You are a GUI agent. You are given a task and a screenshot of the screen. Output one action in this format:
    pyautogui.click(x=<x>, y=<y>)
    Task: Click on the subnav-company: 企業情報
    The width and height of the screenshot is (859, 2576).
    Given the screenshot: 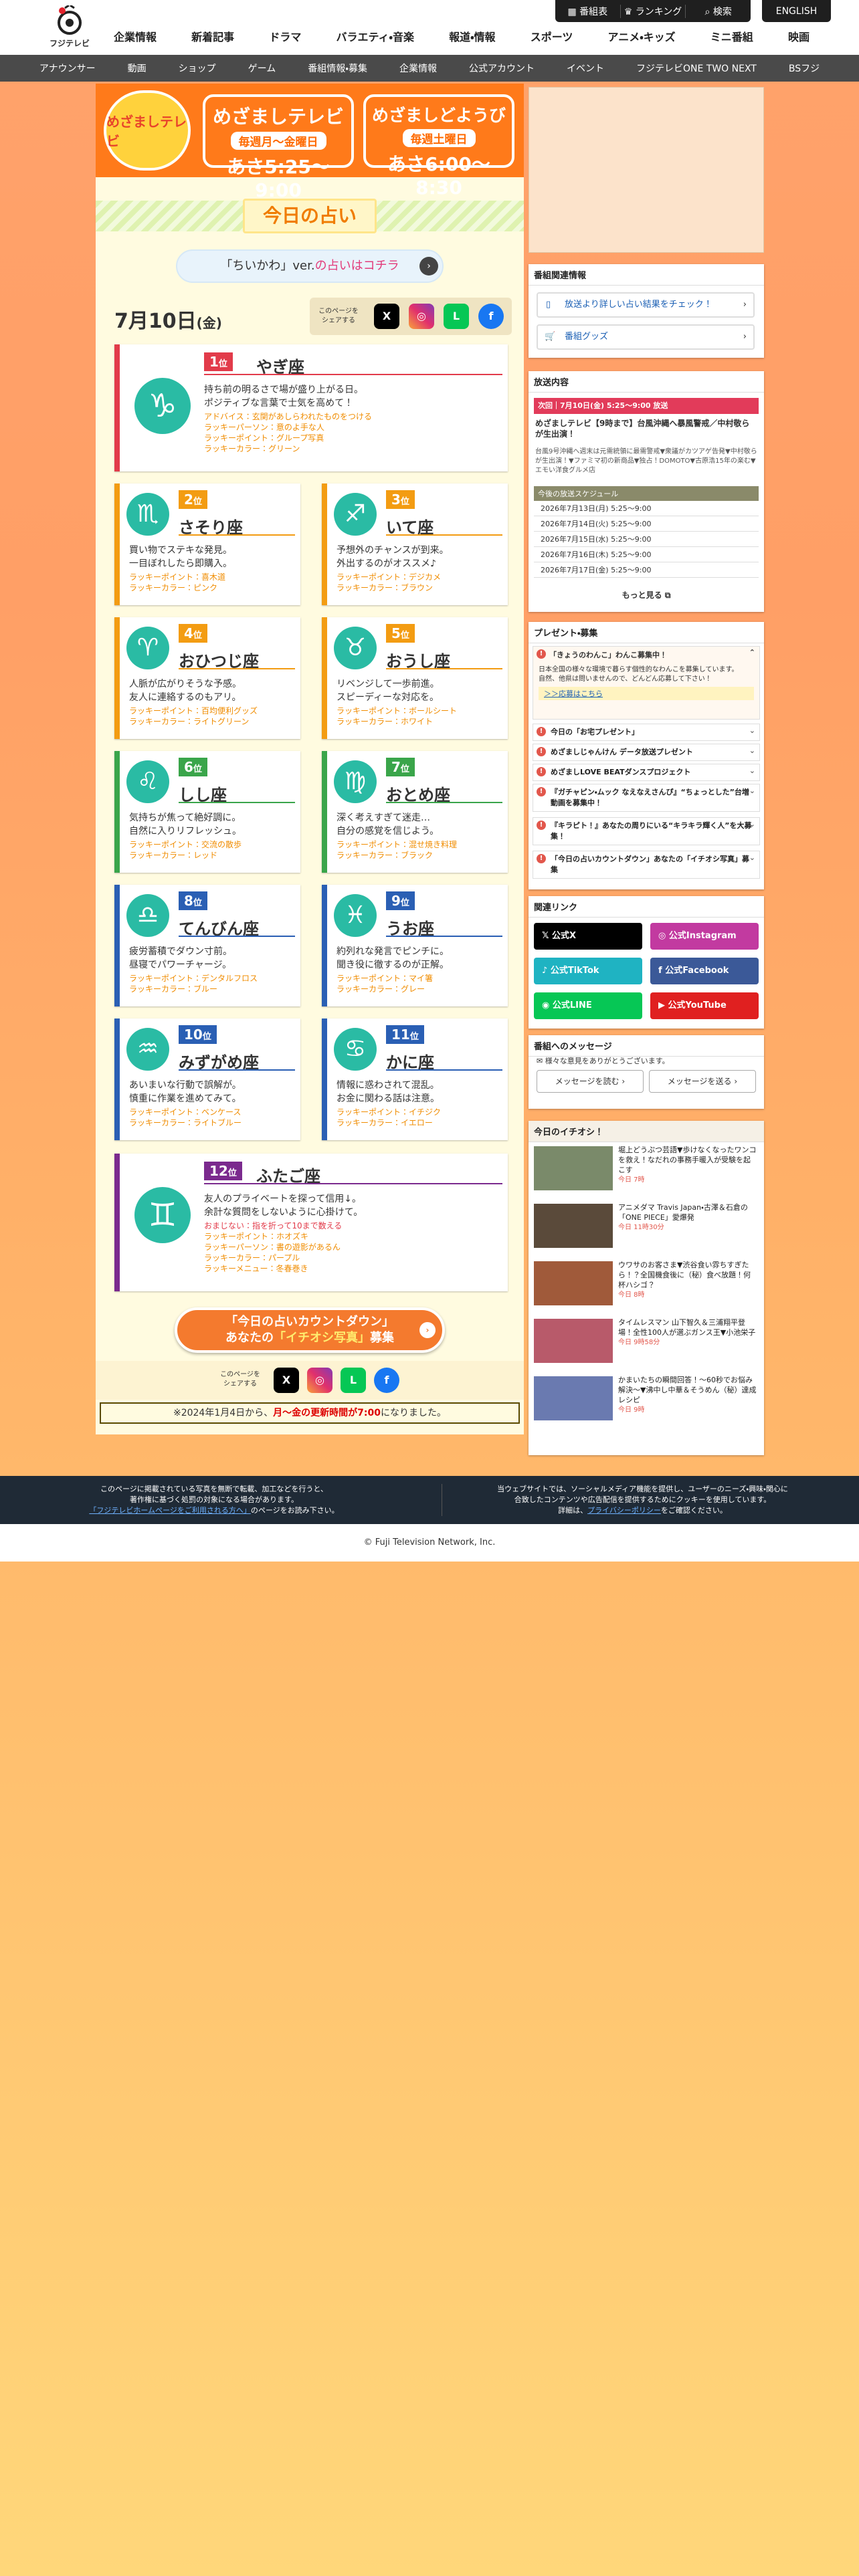 What is the action you would take?
    pyautogui.click(x=418, y=68)
    